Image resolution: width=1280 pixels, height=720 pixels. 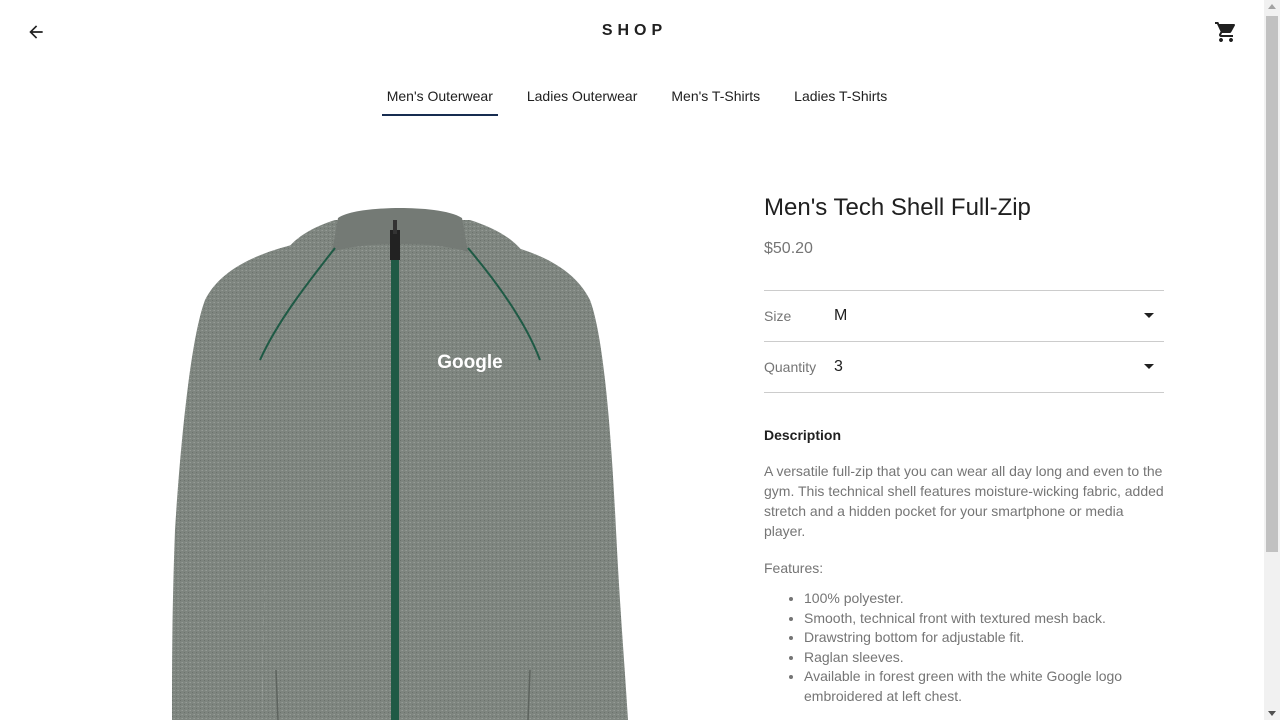 What do you see at coordinates (1272, 284) in the screenshot?
I see `scrollbar-thumb` at bounding box center [1272, 284].